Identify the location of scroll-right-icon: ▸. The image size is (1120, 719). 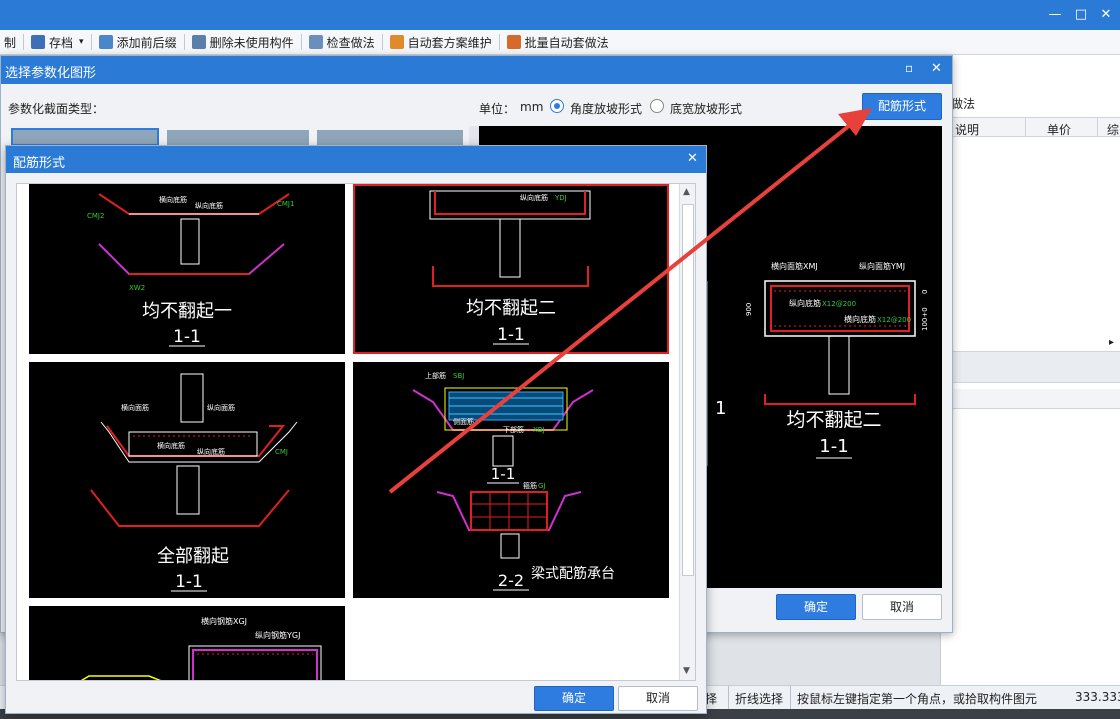
(1111, 342).